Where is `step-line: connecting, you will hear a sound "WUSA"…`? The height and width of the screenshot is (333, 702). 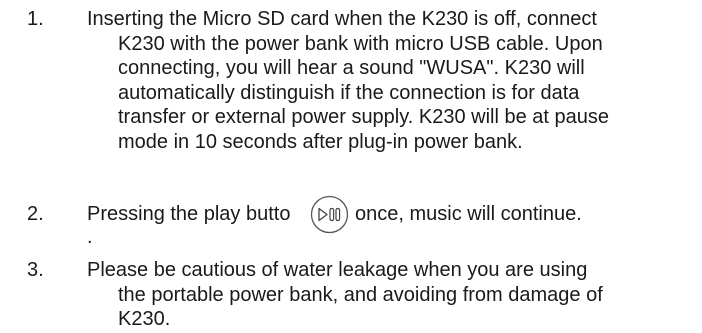
step-line: connecting, you will hear a sound "WUSA"… is located at coordinates (351, 68).